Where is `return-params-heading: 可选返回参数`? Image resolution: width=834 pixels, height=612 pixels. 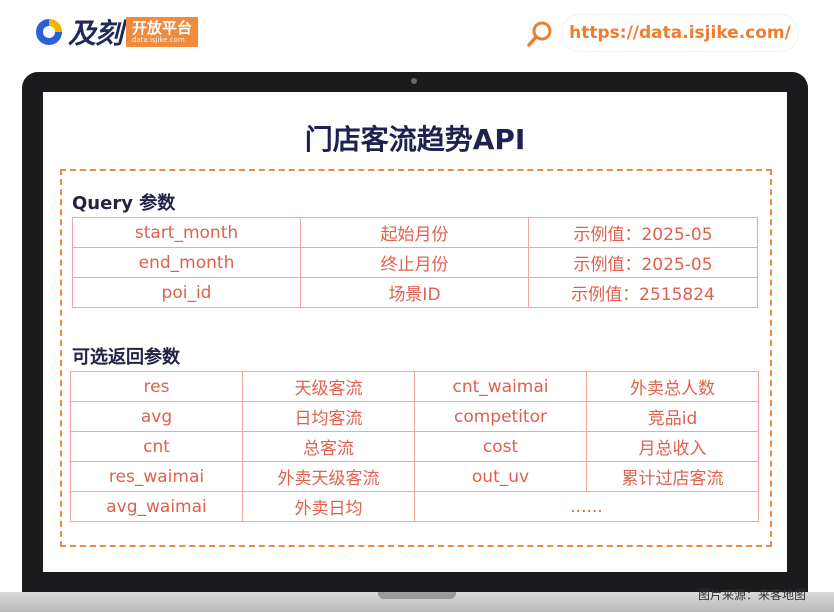 return-params-heading: 可选返回参数 is located at coordinates (126, 357).